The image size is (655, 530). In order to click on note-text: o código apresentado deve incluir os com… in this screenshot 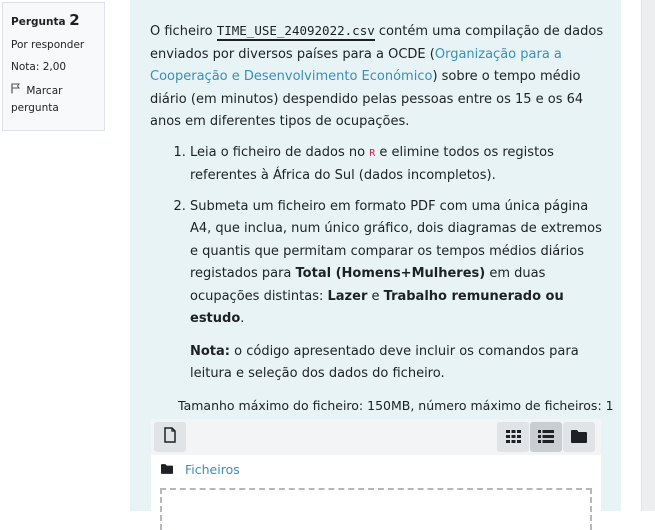, I will do `click(384, 362)`.